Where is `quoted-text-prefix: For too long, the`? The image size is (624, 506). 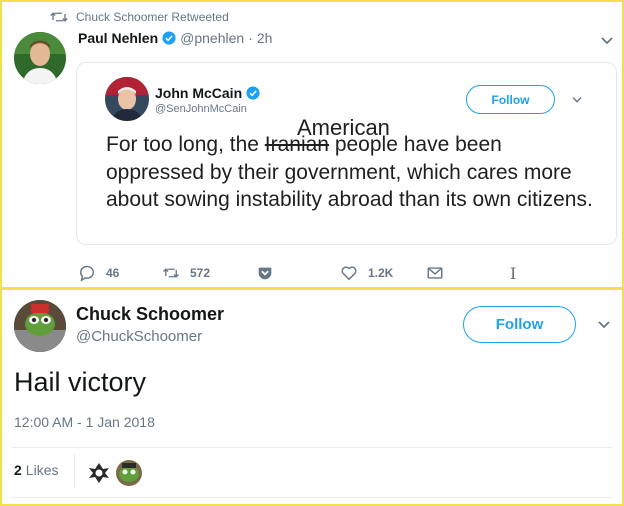 quoted-text-prefix: For too long, the is located at coordinates (185, 144).